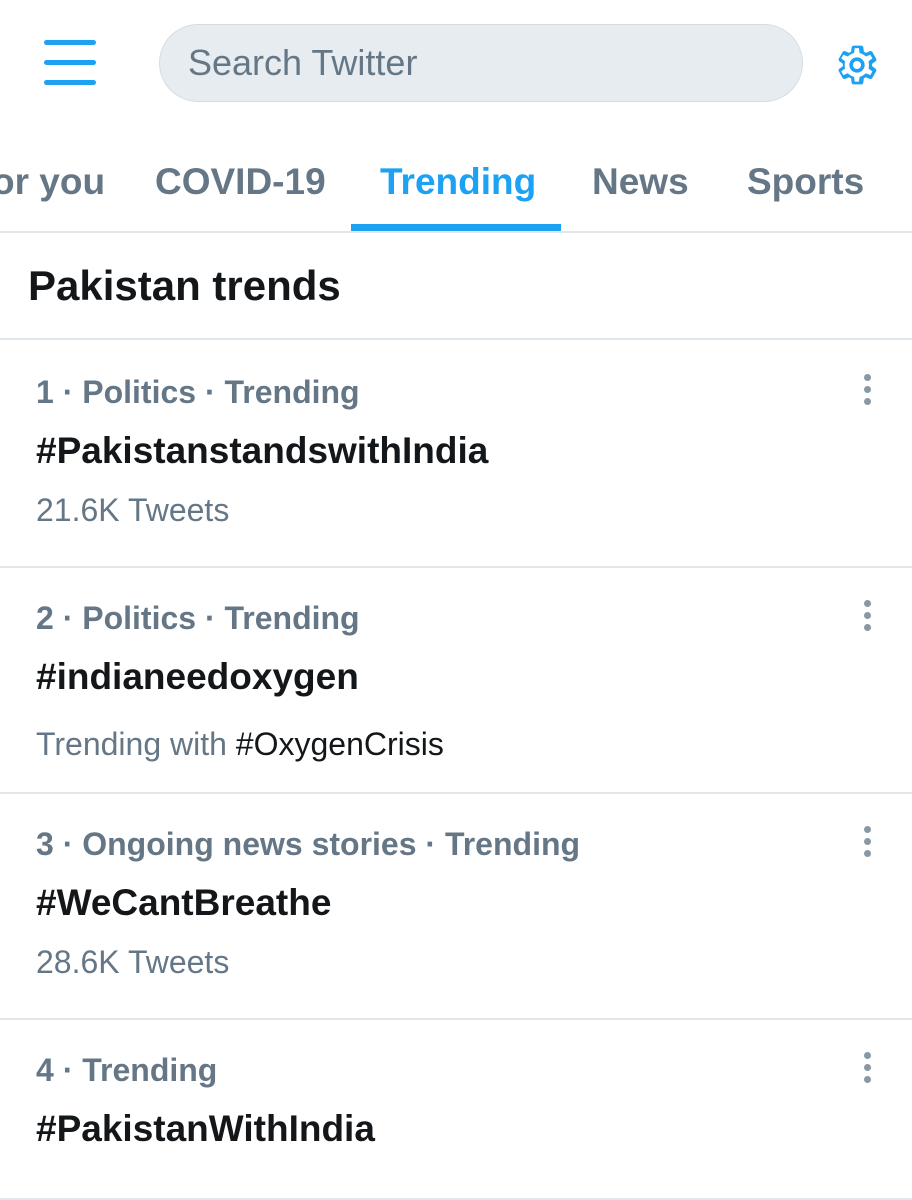  Describe the element at coordinates (805, 182) in the screenshot. I see `tab-sports: Sports` at that location.